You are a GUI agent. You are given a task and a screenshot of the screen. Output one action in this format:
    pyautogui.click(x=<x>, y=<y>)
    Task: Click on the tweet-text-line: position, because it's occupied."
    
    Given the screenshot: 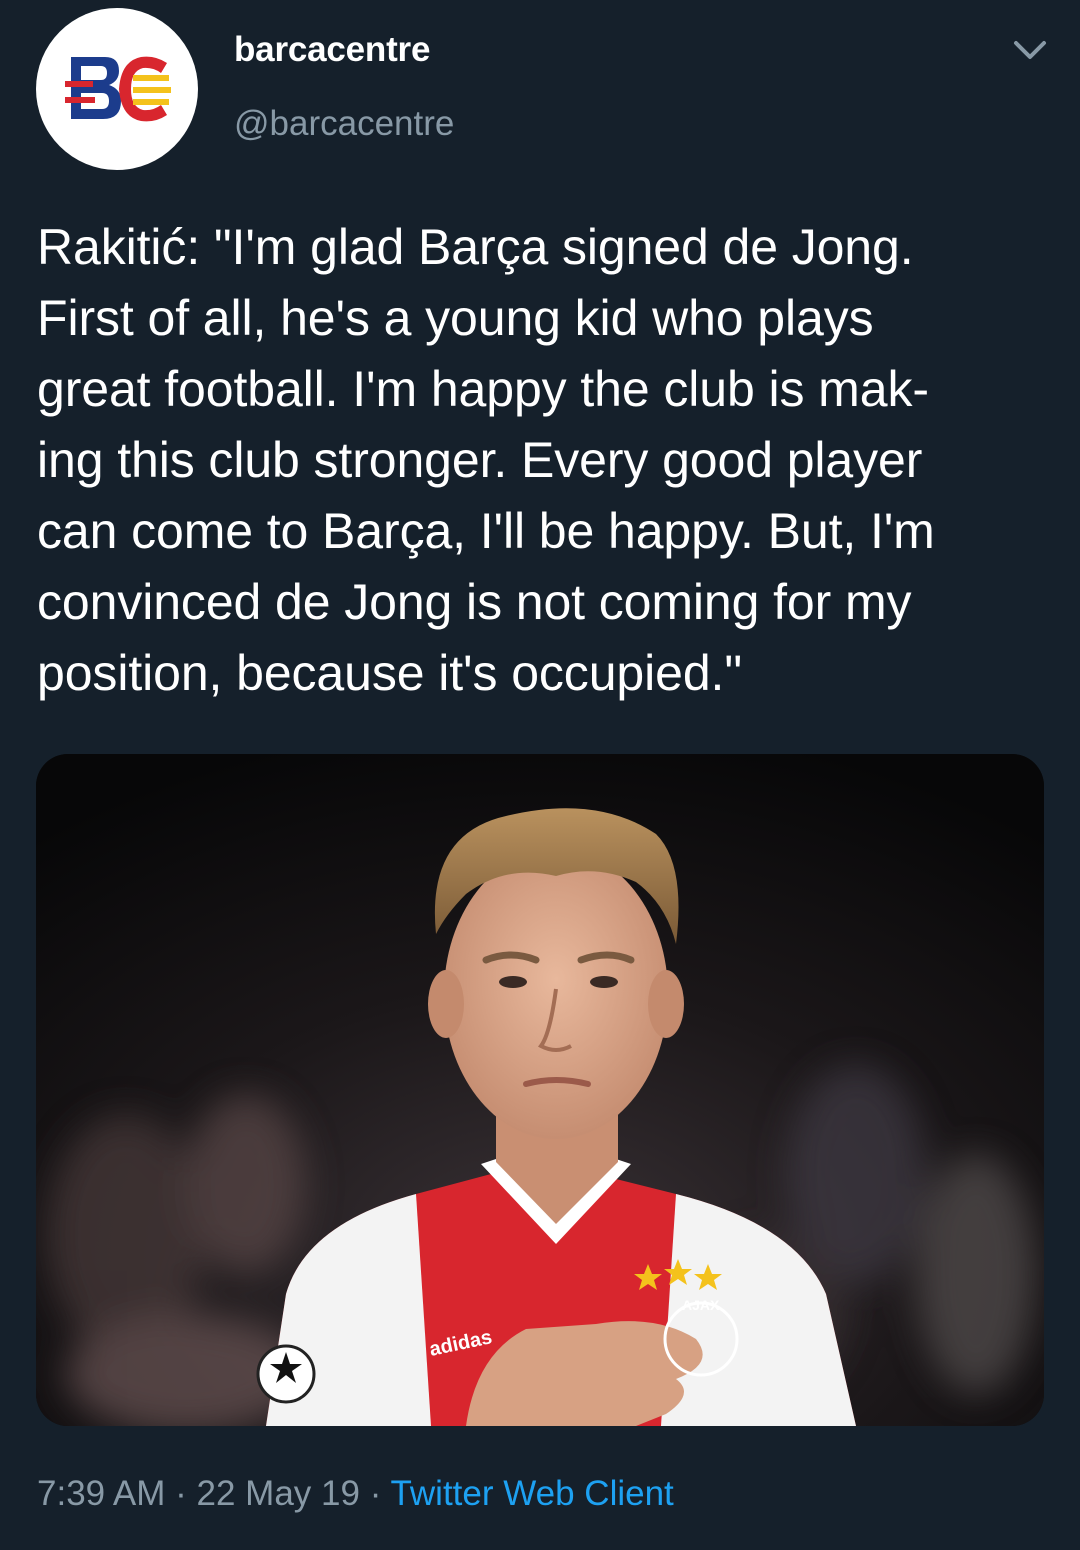 What is the action you would take?
    pyautogui.click(x=389, y=673)
    